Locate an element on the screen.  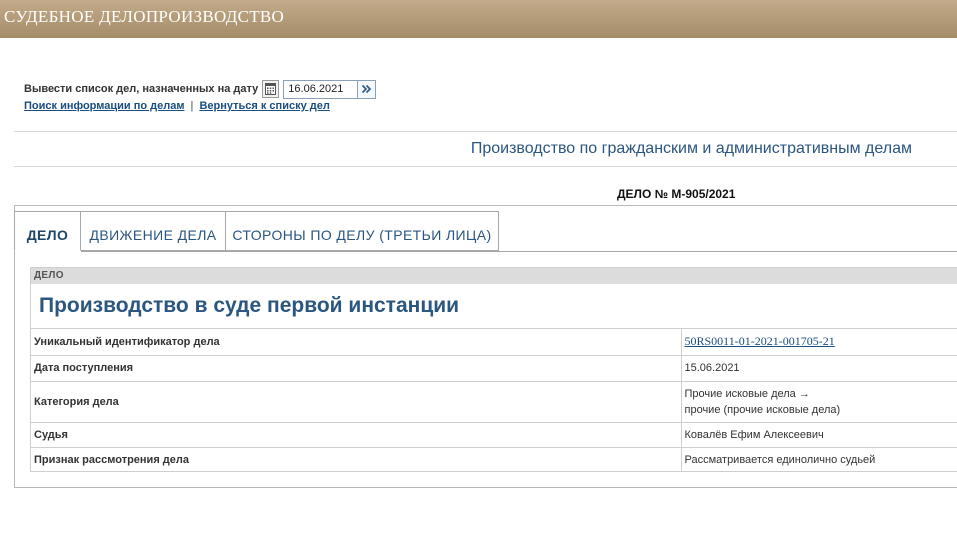
case-number: ДЕЛО № М-905/2021 is located at coordinates (676, 194).